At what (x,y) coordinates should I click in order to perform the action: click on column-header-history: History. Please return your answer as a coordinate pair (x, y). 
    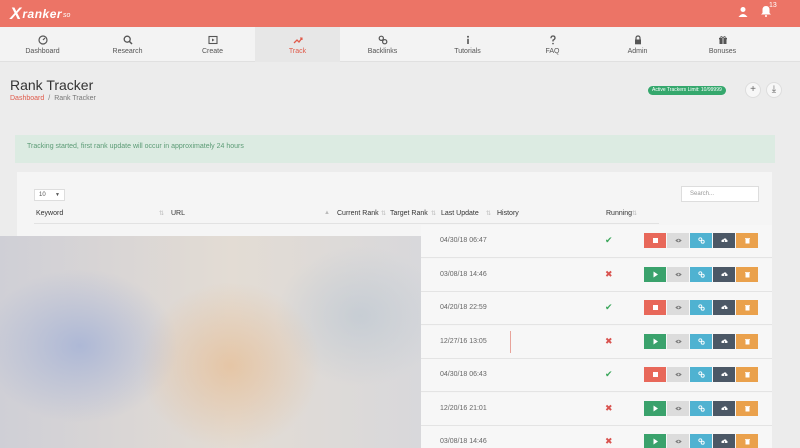
    Looking at the image, I should click on (508, 213).